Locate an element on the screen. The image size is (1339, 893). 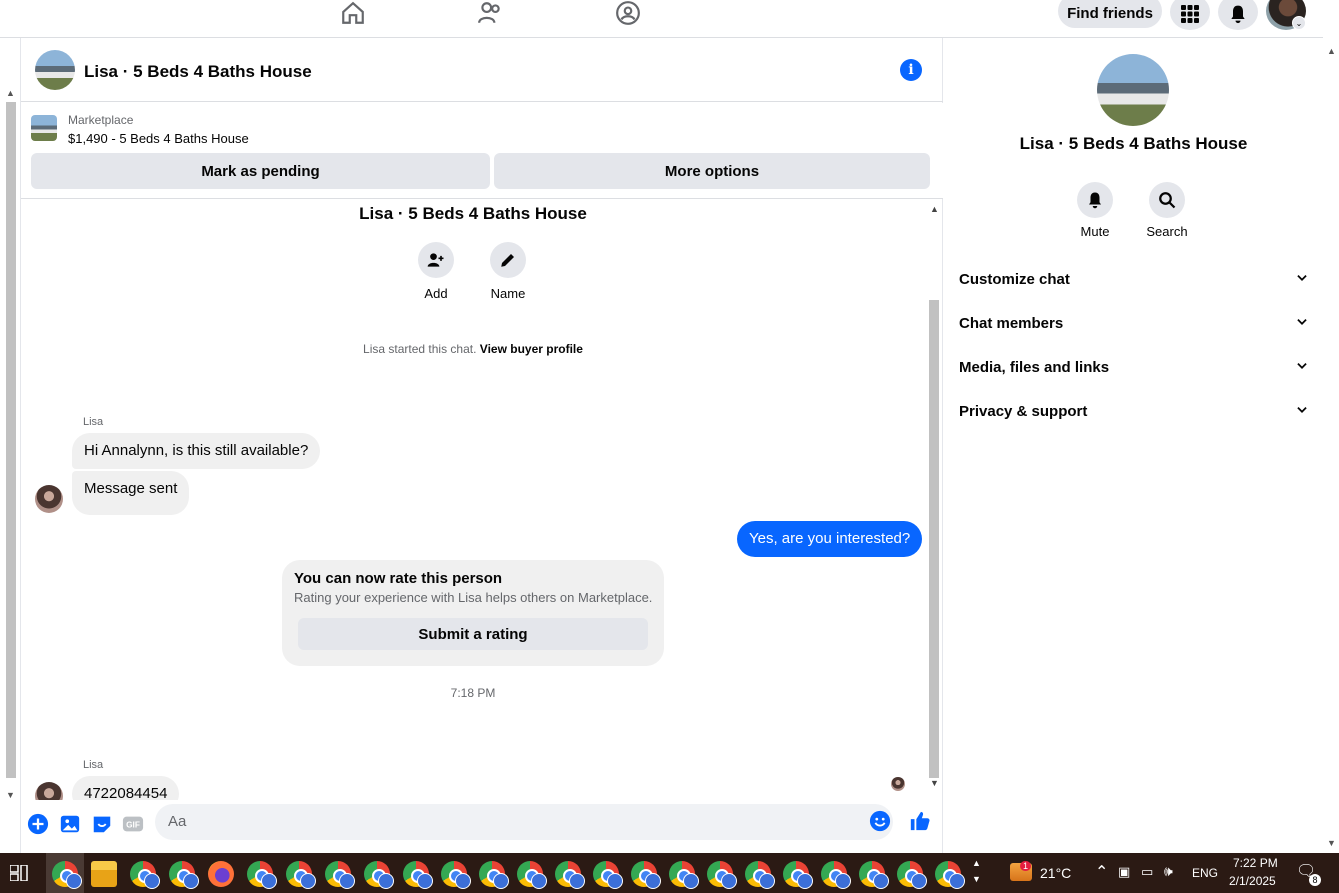
gif-icon: GIF is located at coordinates (133, 824).